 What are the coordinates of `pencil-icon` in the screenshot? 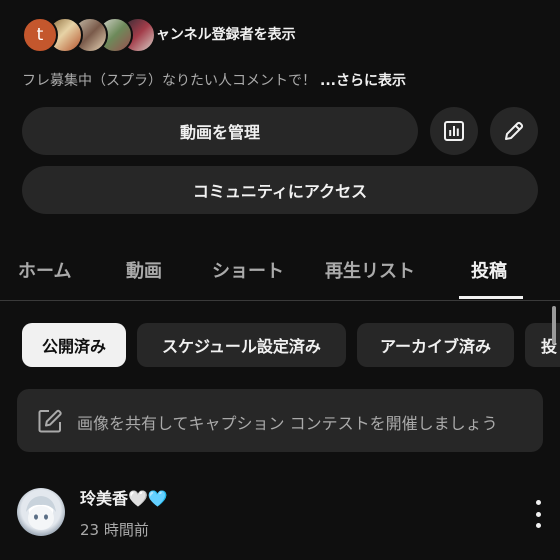 It's located at (514, 130).